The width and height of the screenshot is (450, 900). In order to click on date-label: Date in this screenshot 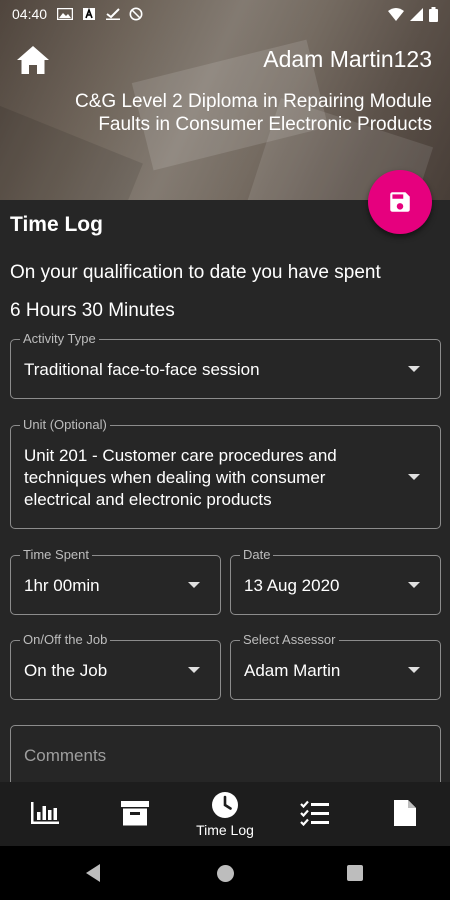, I will do `click(257, 555)`.